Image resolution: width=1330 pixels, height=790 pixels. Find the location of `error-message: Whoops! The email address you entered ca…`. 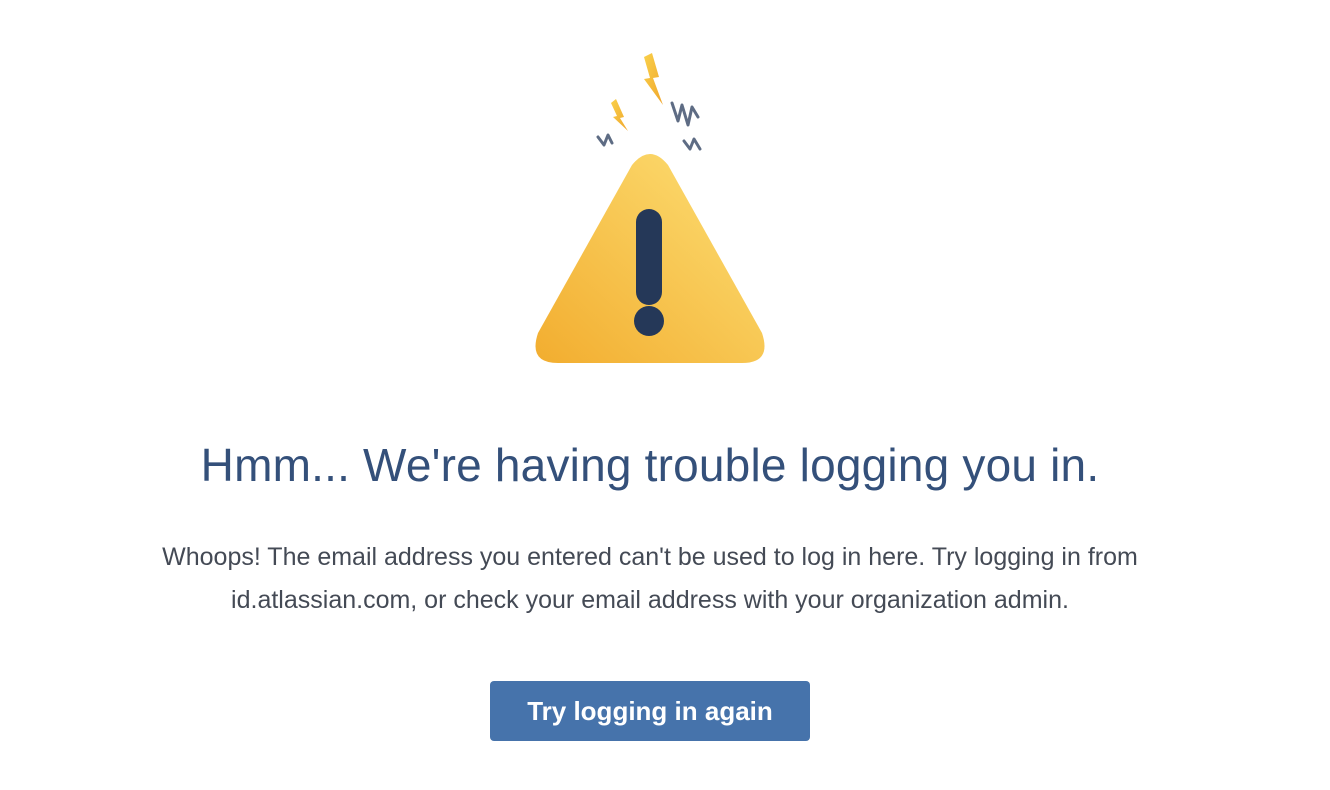

error-message: Whoops! The email address you entered ca… is located at coordinates (650, 579).